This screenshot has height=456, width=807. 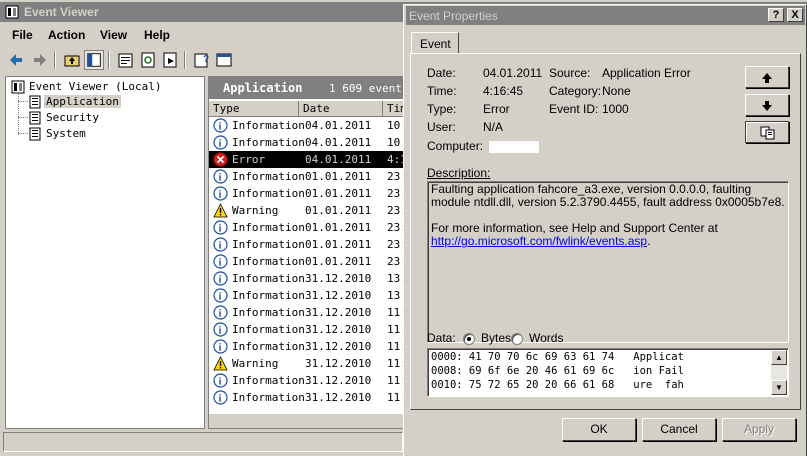 What do you see at coordinates (254, 109) in the screenshot?
I see `column-header-type: Type` at bounding box center [254, 109].